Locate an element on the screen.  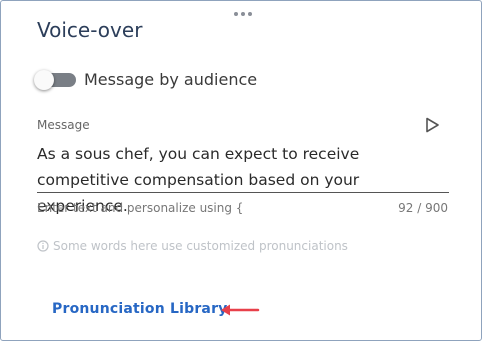
toggle-knob is located at coordinates (44, 80).